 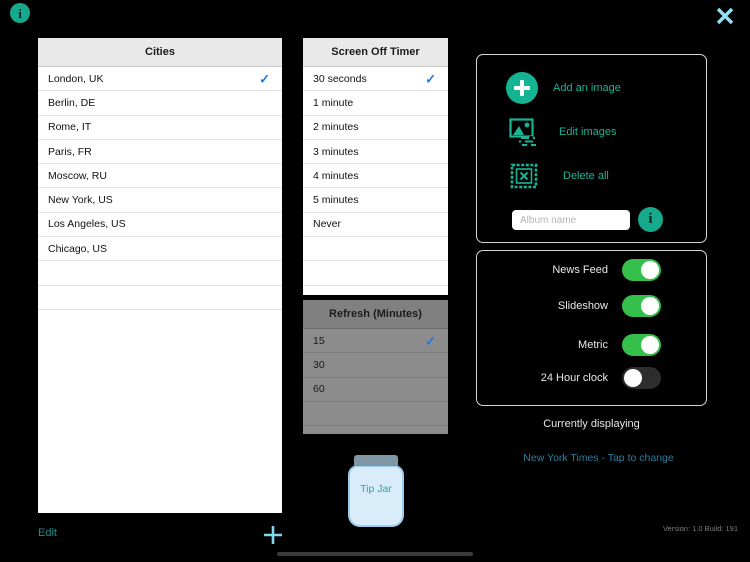 I want to click on refresh-option-row-label: 30, so click(x=319, y=364).